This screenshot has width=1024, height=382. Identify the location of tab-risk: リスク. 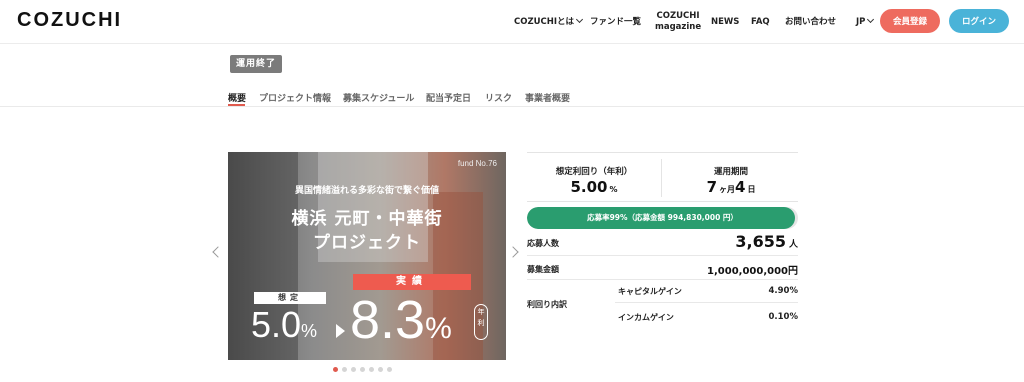
(498, 97).